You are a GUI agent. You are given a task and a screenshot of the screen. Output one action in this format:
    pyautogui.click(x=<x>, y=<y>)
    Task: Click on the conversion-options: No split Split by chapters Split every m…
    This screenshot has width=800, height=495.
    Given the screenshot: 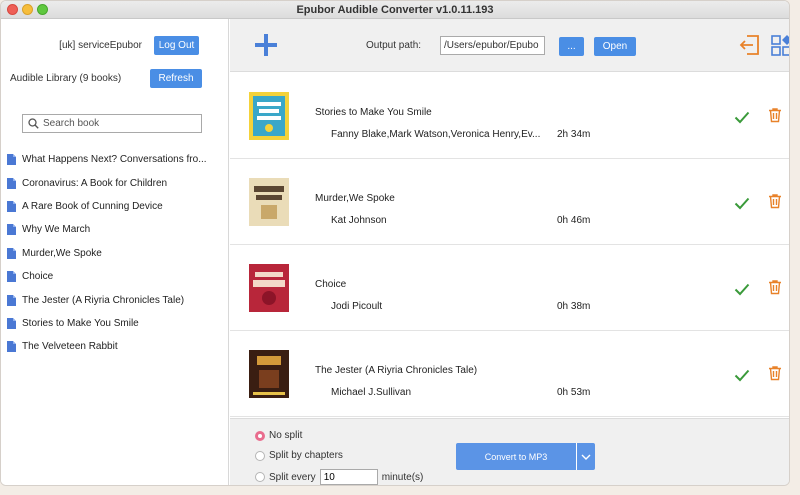 What is the action you would take?
    pyautogui.click(x=509, y=451)
    